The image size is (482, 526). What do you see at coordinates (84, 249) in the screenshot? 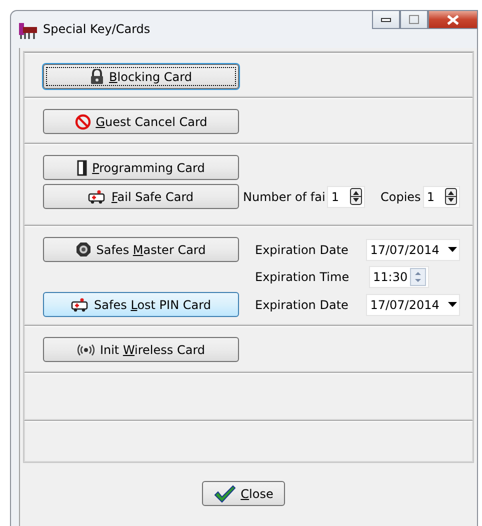
I see `safe-dial-icon` at bounding box center [84, 249].